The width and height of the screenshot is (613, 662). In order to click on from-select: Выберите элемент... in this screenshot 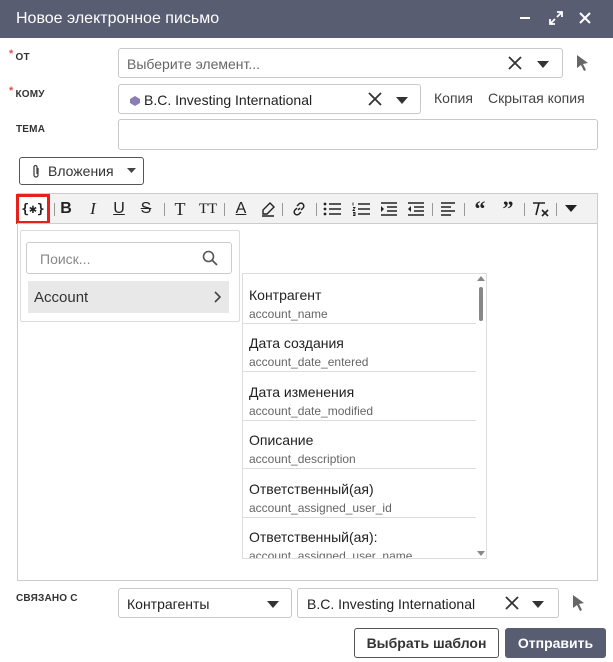, I will do `click(340, 63)`.